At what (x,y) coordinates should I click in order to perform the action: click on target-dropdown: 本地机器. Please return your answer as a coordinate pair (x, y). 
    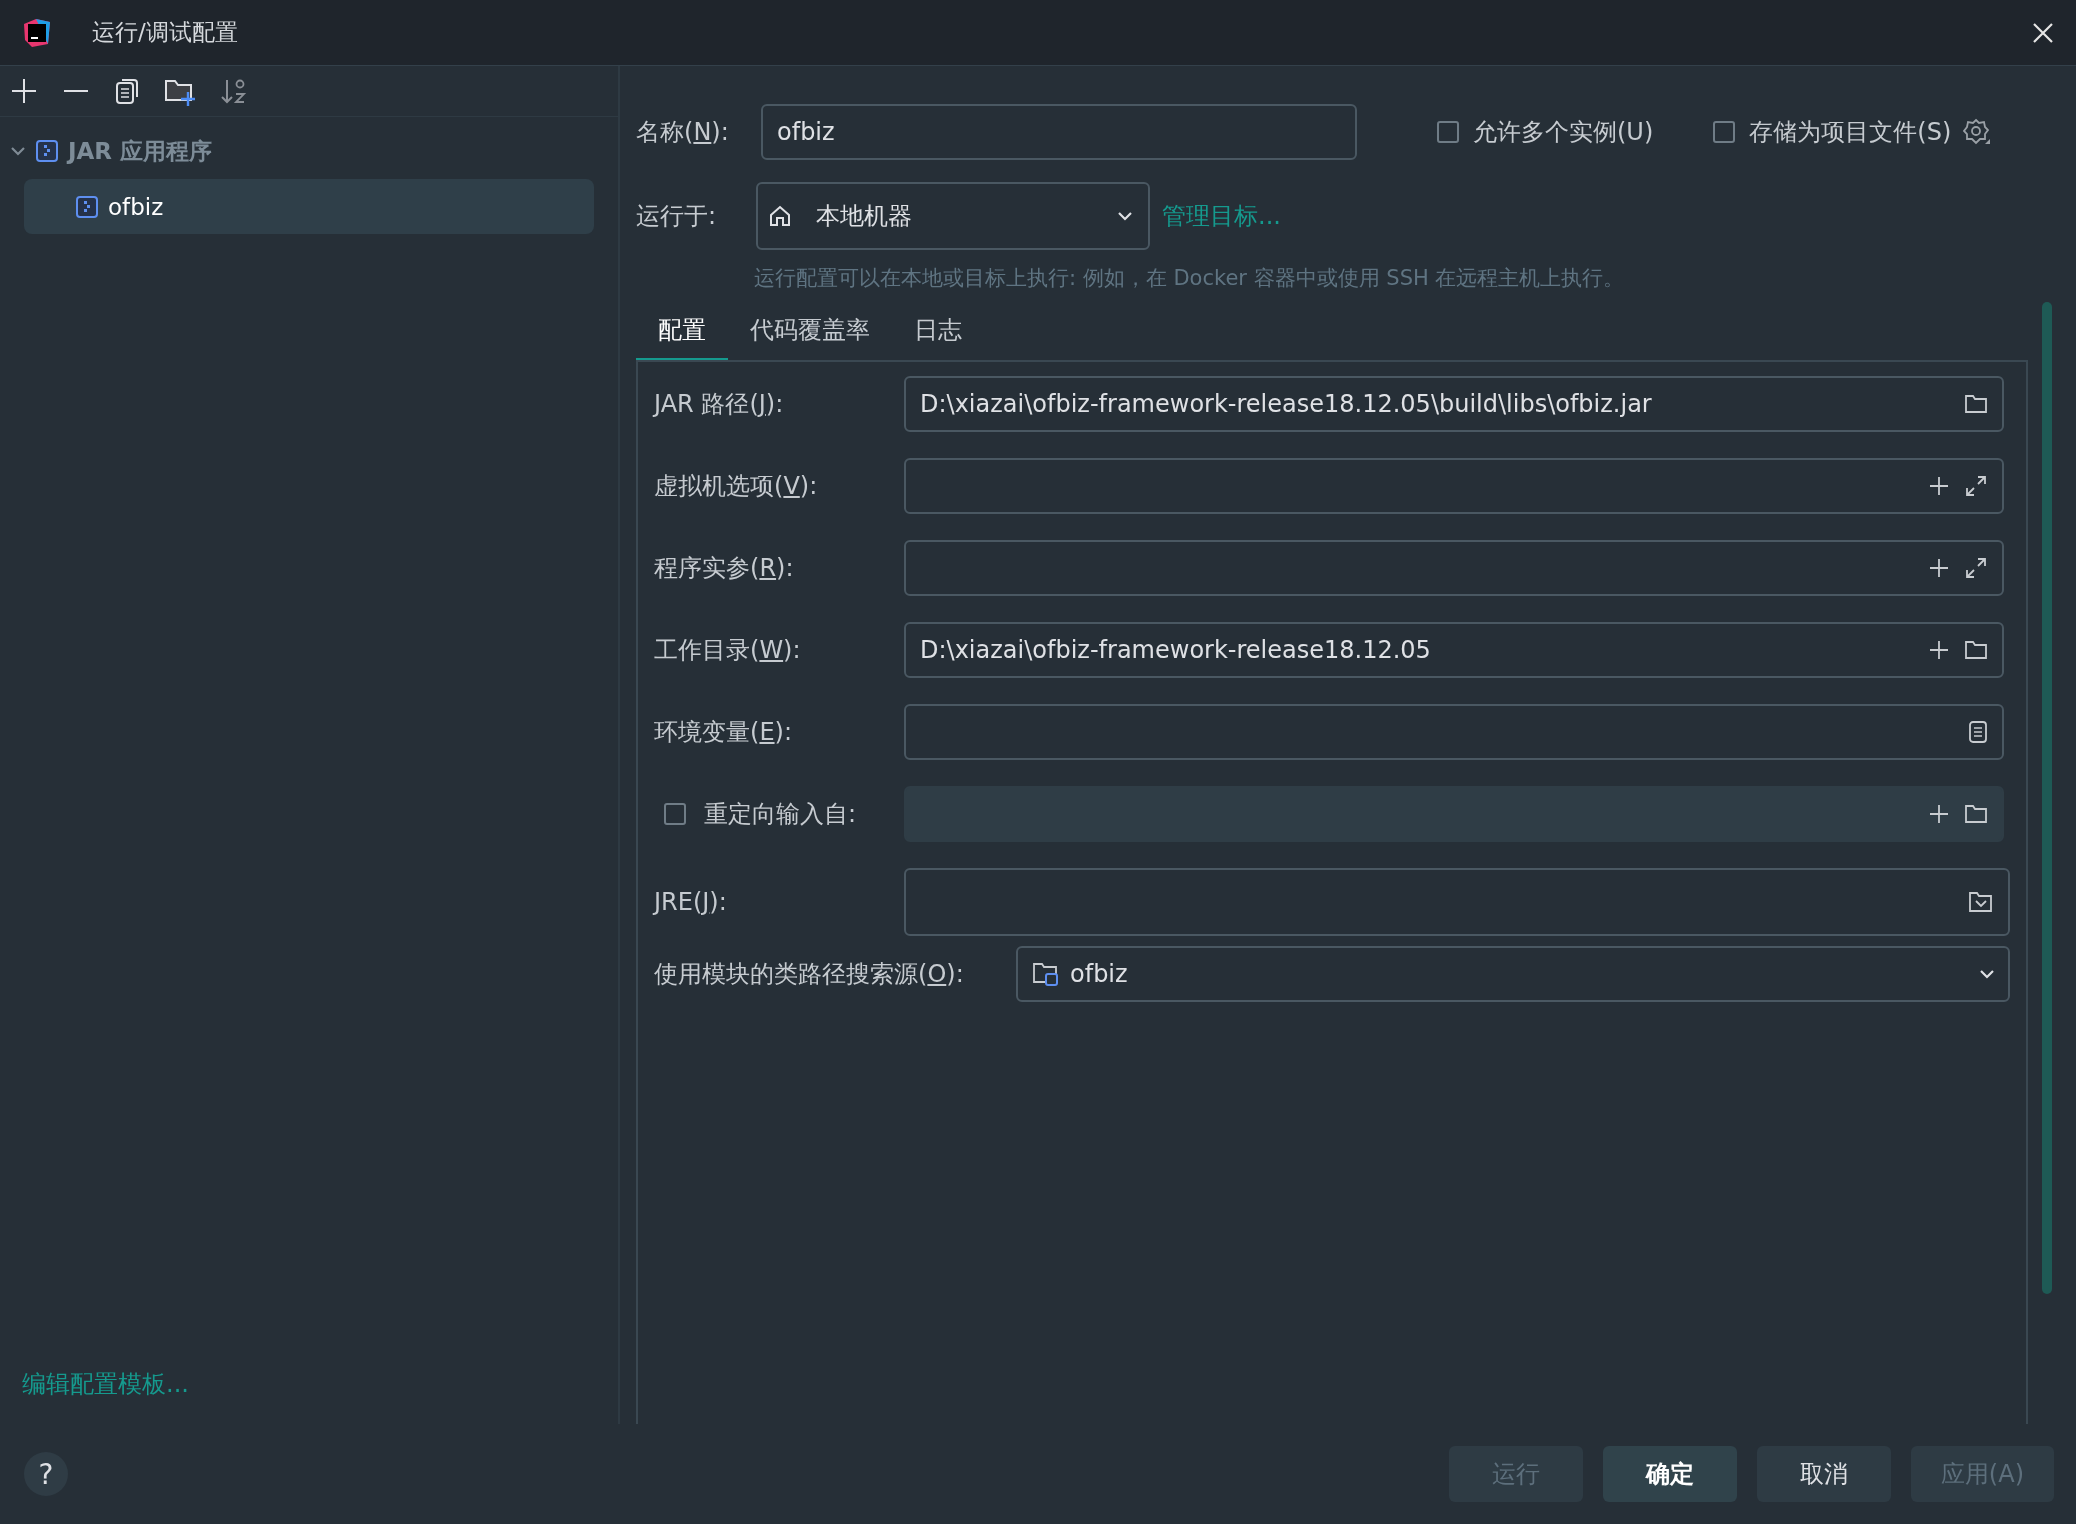
    Looking at the image, I should click on (953, 216).